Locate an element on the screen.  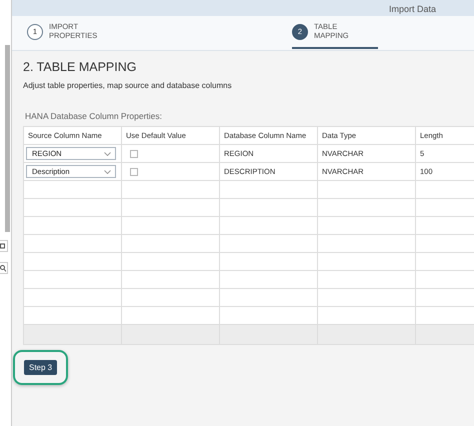
section-description: Adjust table properties, map source and database columns is located at coordinates (128, 85).